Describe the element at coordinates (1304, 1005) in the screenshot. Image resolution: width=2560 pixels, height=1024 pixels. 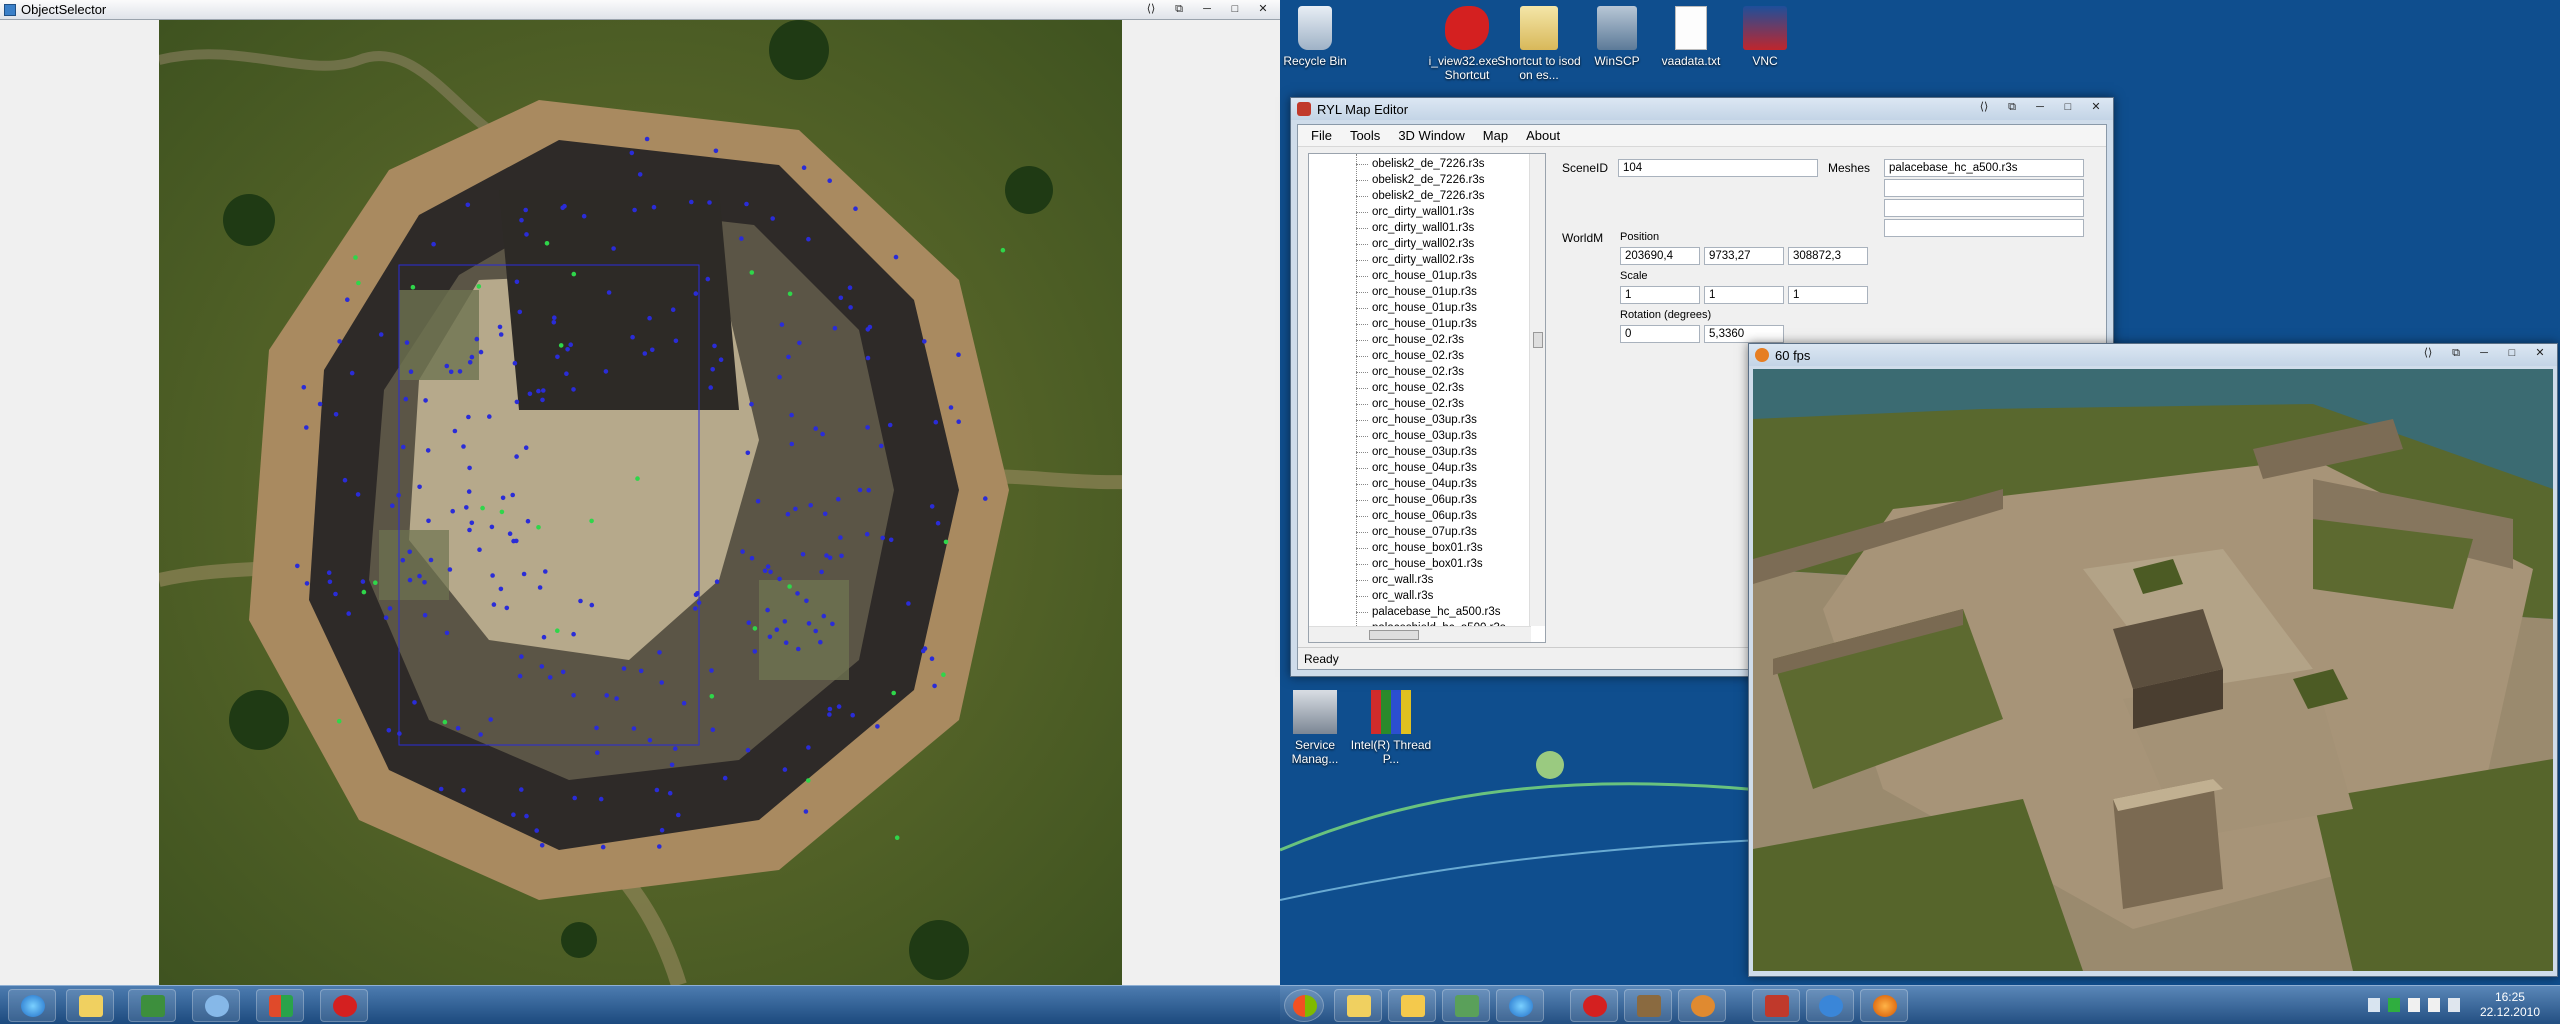
I see `start-button` at that location.